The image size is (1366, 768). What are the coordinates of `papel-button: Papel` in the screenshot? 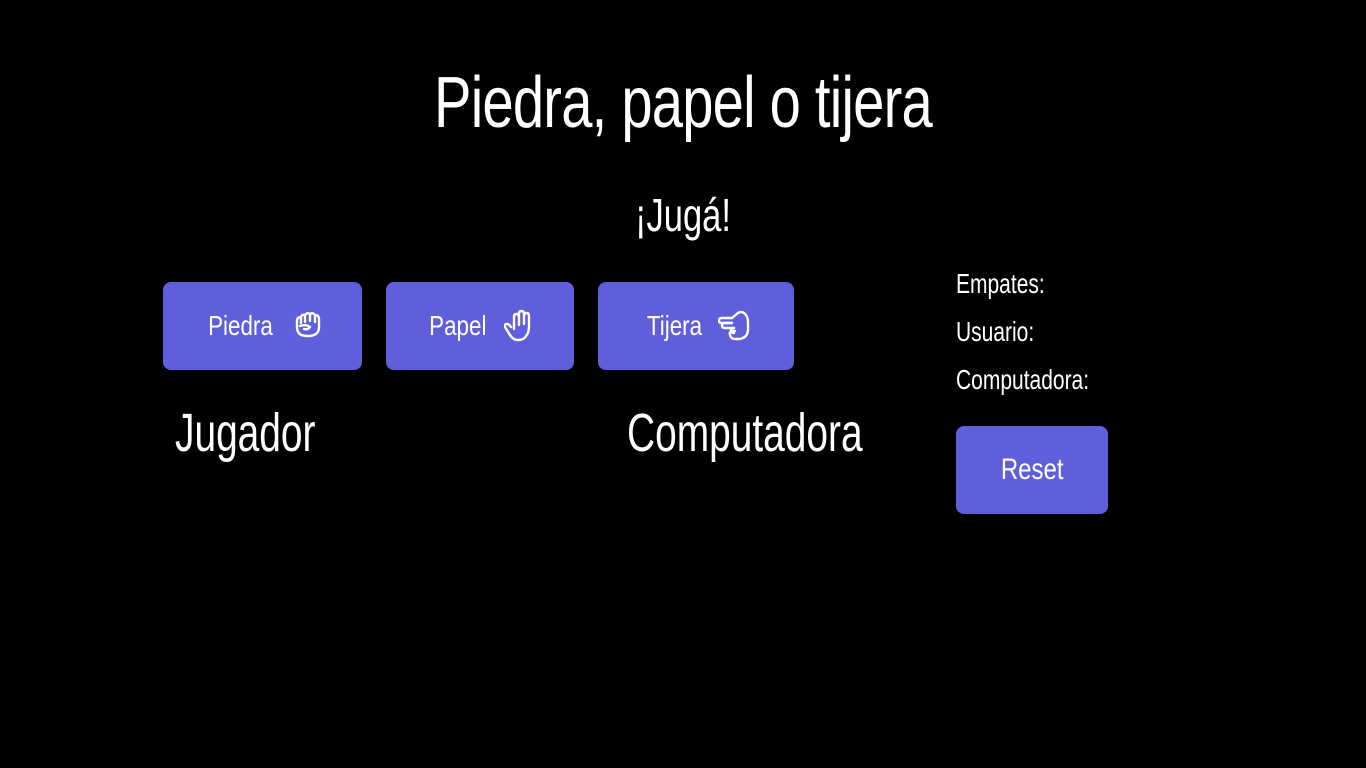 It's located at (480, 326).